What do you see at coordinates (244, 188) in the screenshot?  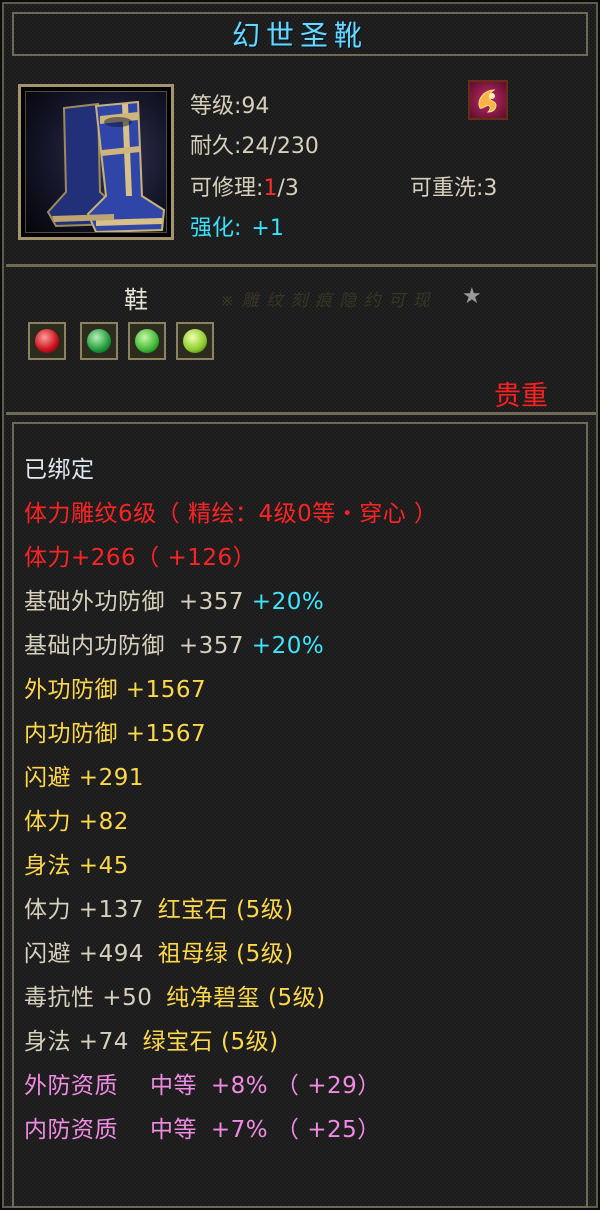 I see `repair-text: 可修理:1/3` at bounding box center [244, 188].